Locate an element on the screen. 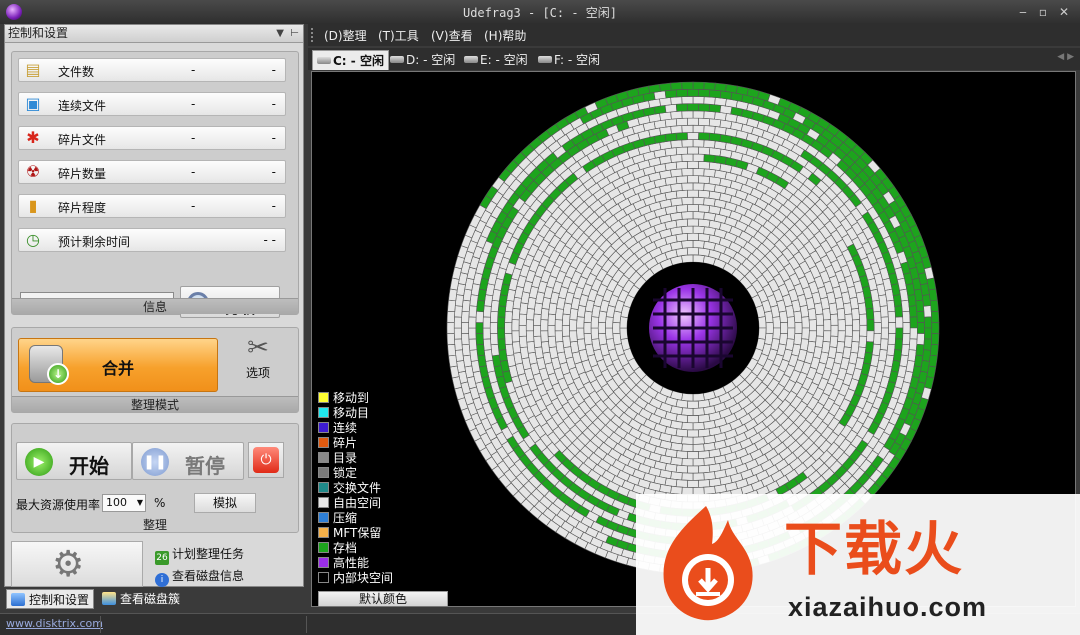 The height and width of the screenshot is (635, 1080). menu-tools: (T)工具 is located at coordinates (398, 35).